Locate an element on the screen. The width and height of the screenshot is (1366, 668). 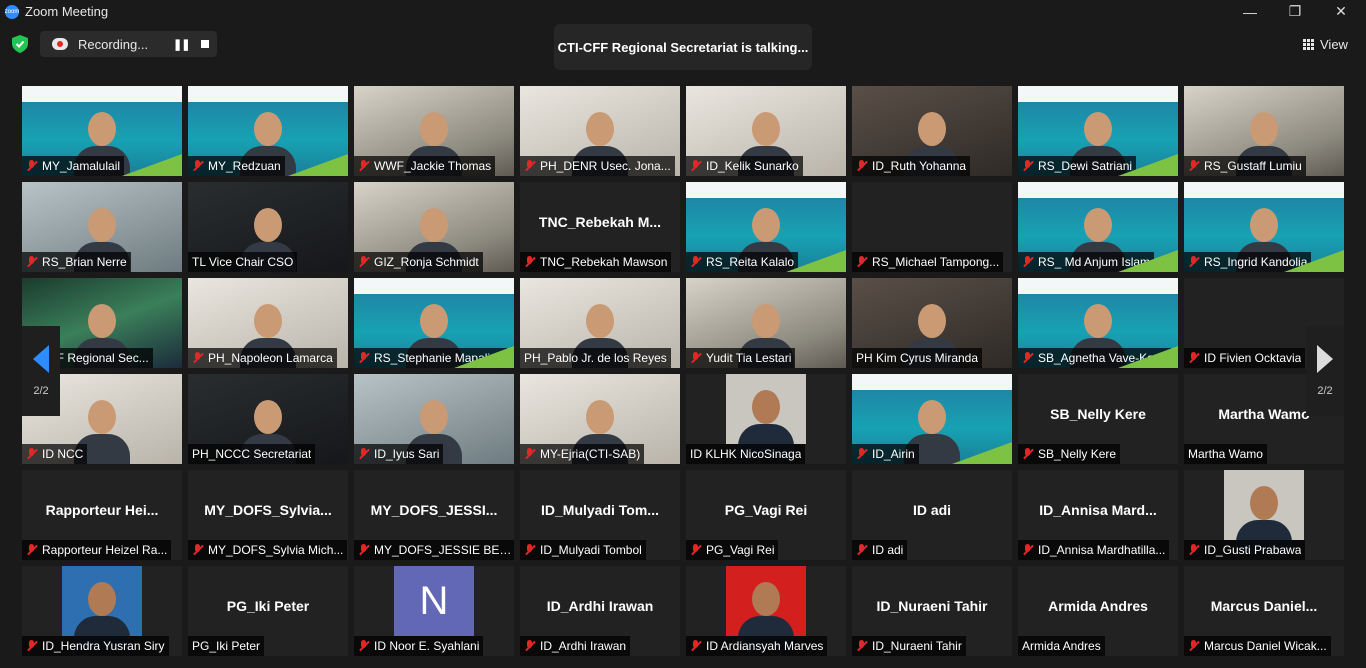
participant-tile: Armida Andres Armida Andres is located at coordinates (1098, 611).